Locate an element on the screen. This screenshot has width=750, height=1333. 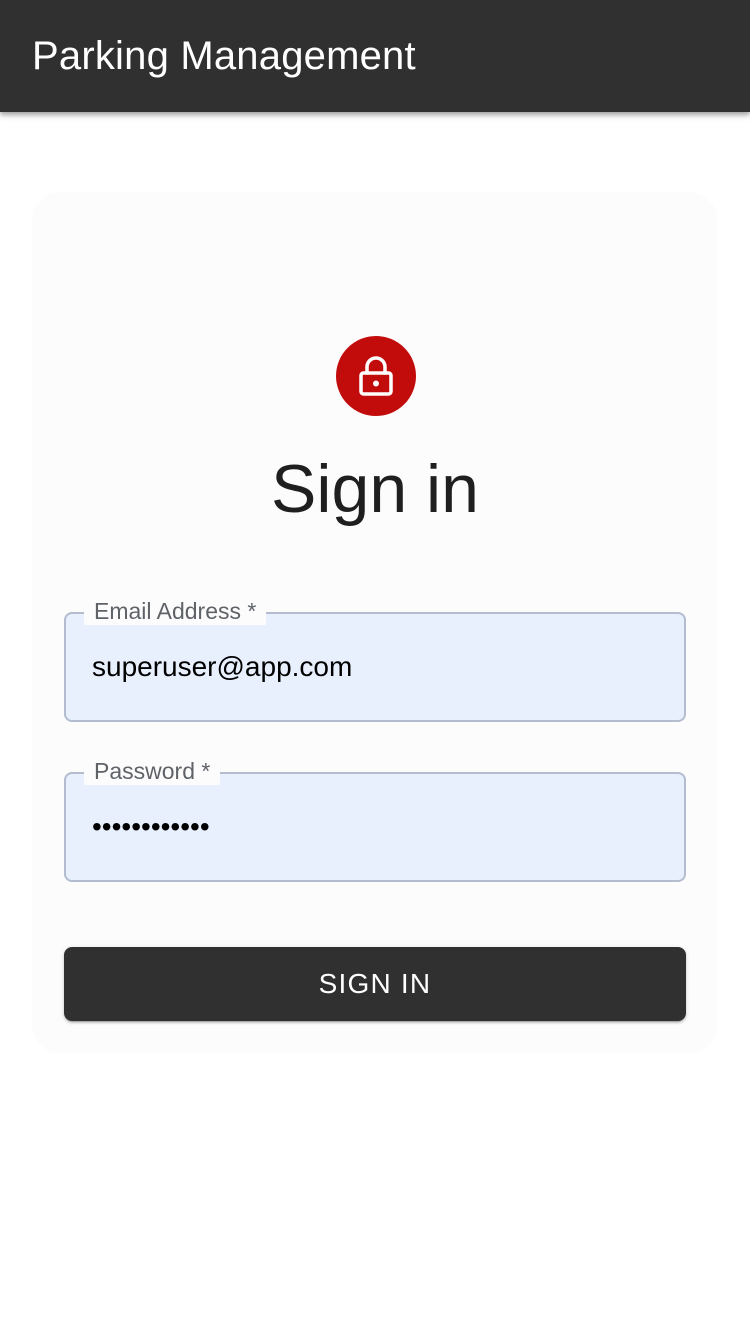
password-field: Password * •••••••••••• is located at coordinates (375, 819).